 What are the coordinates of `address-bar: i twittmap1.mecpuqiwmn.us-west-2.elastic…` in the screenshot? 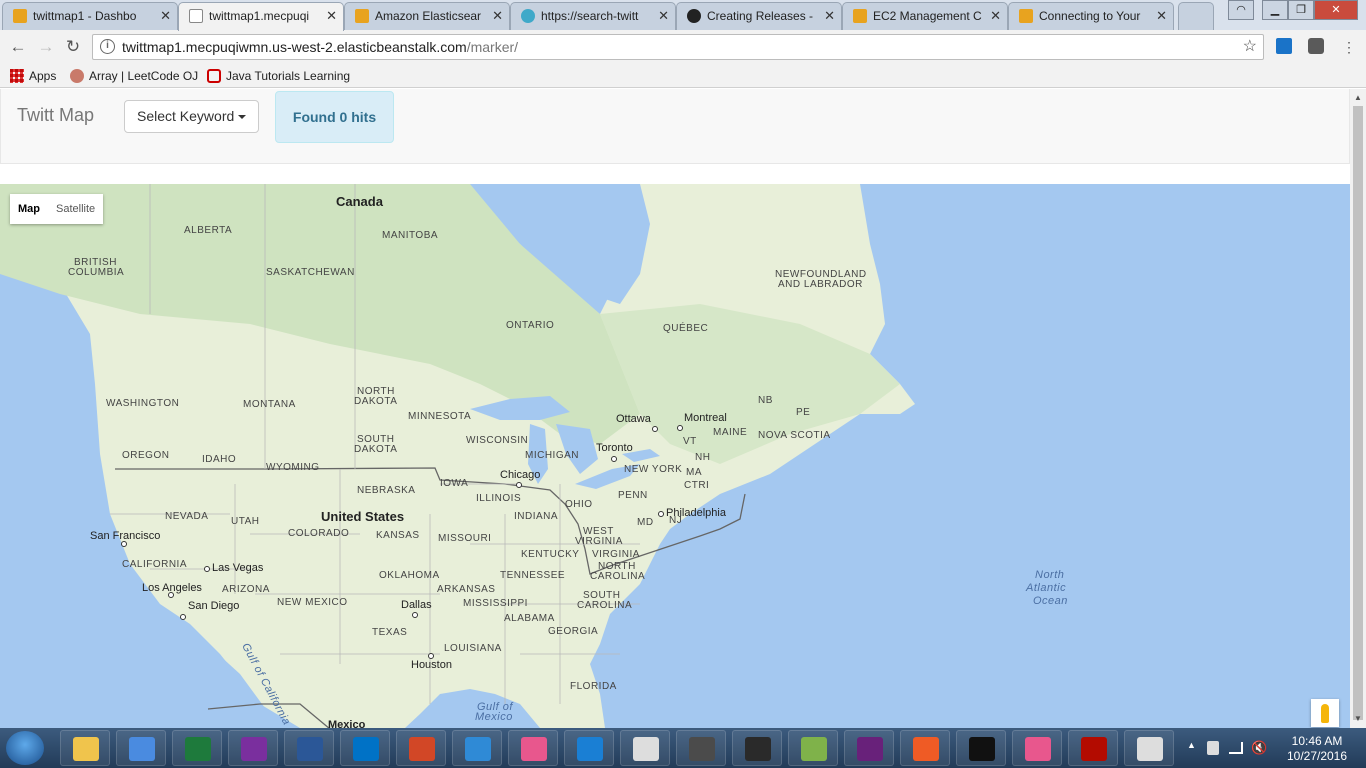 It's located at (678, 47).